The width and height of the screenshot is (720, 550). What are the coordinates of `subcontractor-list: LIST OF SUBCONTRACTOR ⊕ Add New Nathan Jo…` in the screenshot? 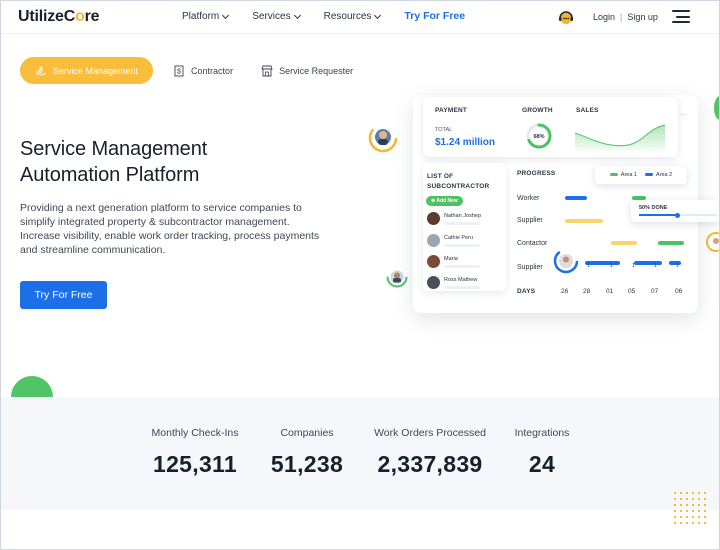 It's located at (464, 227).